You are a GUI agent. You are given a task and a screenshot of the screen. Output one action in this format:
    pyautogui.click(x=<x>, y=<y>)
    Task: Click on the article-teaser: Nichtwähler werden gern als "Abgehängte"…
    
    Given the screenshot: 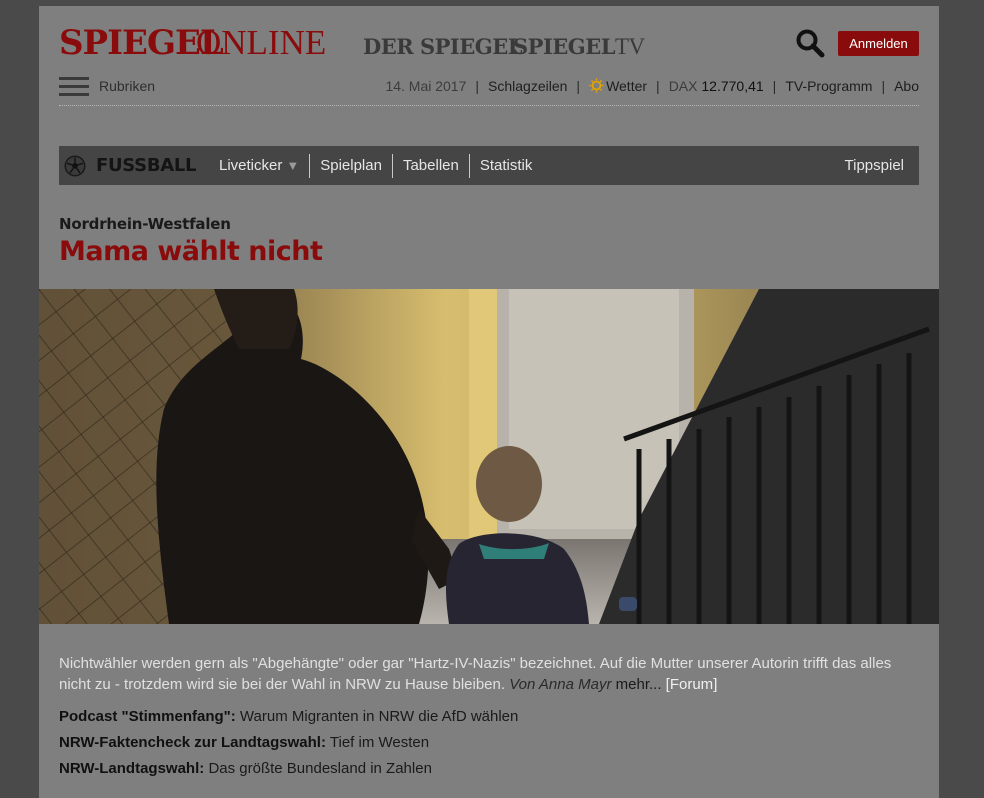 What is the action you would take?
    pyautogui.click(x=489, y=674)
    